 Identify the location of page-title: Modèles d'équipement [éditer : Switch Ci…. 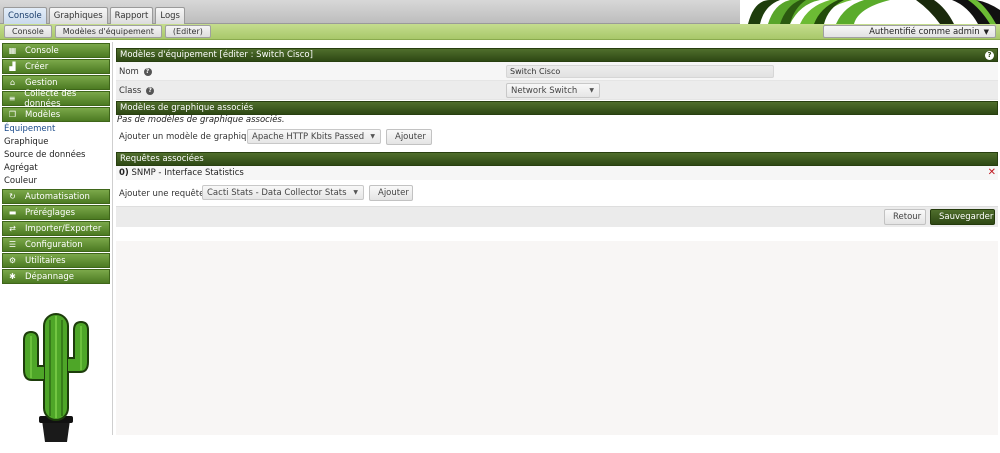
(216, 55).